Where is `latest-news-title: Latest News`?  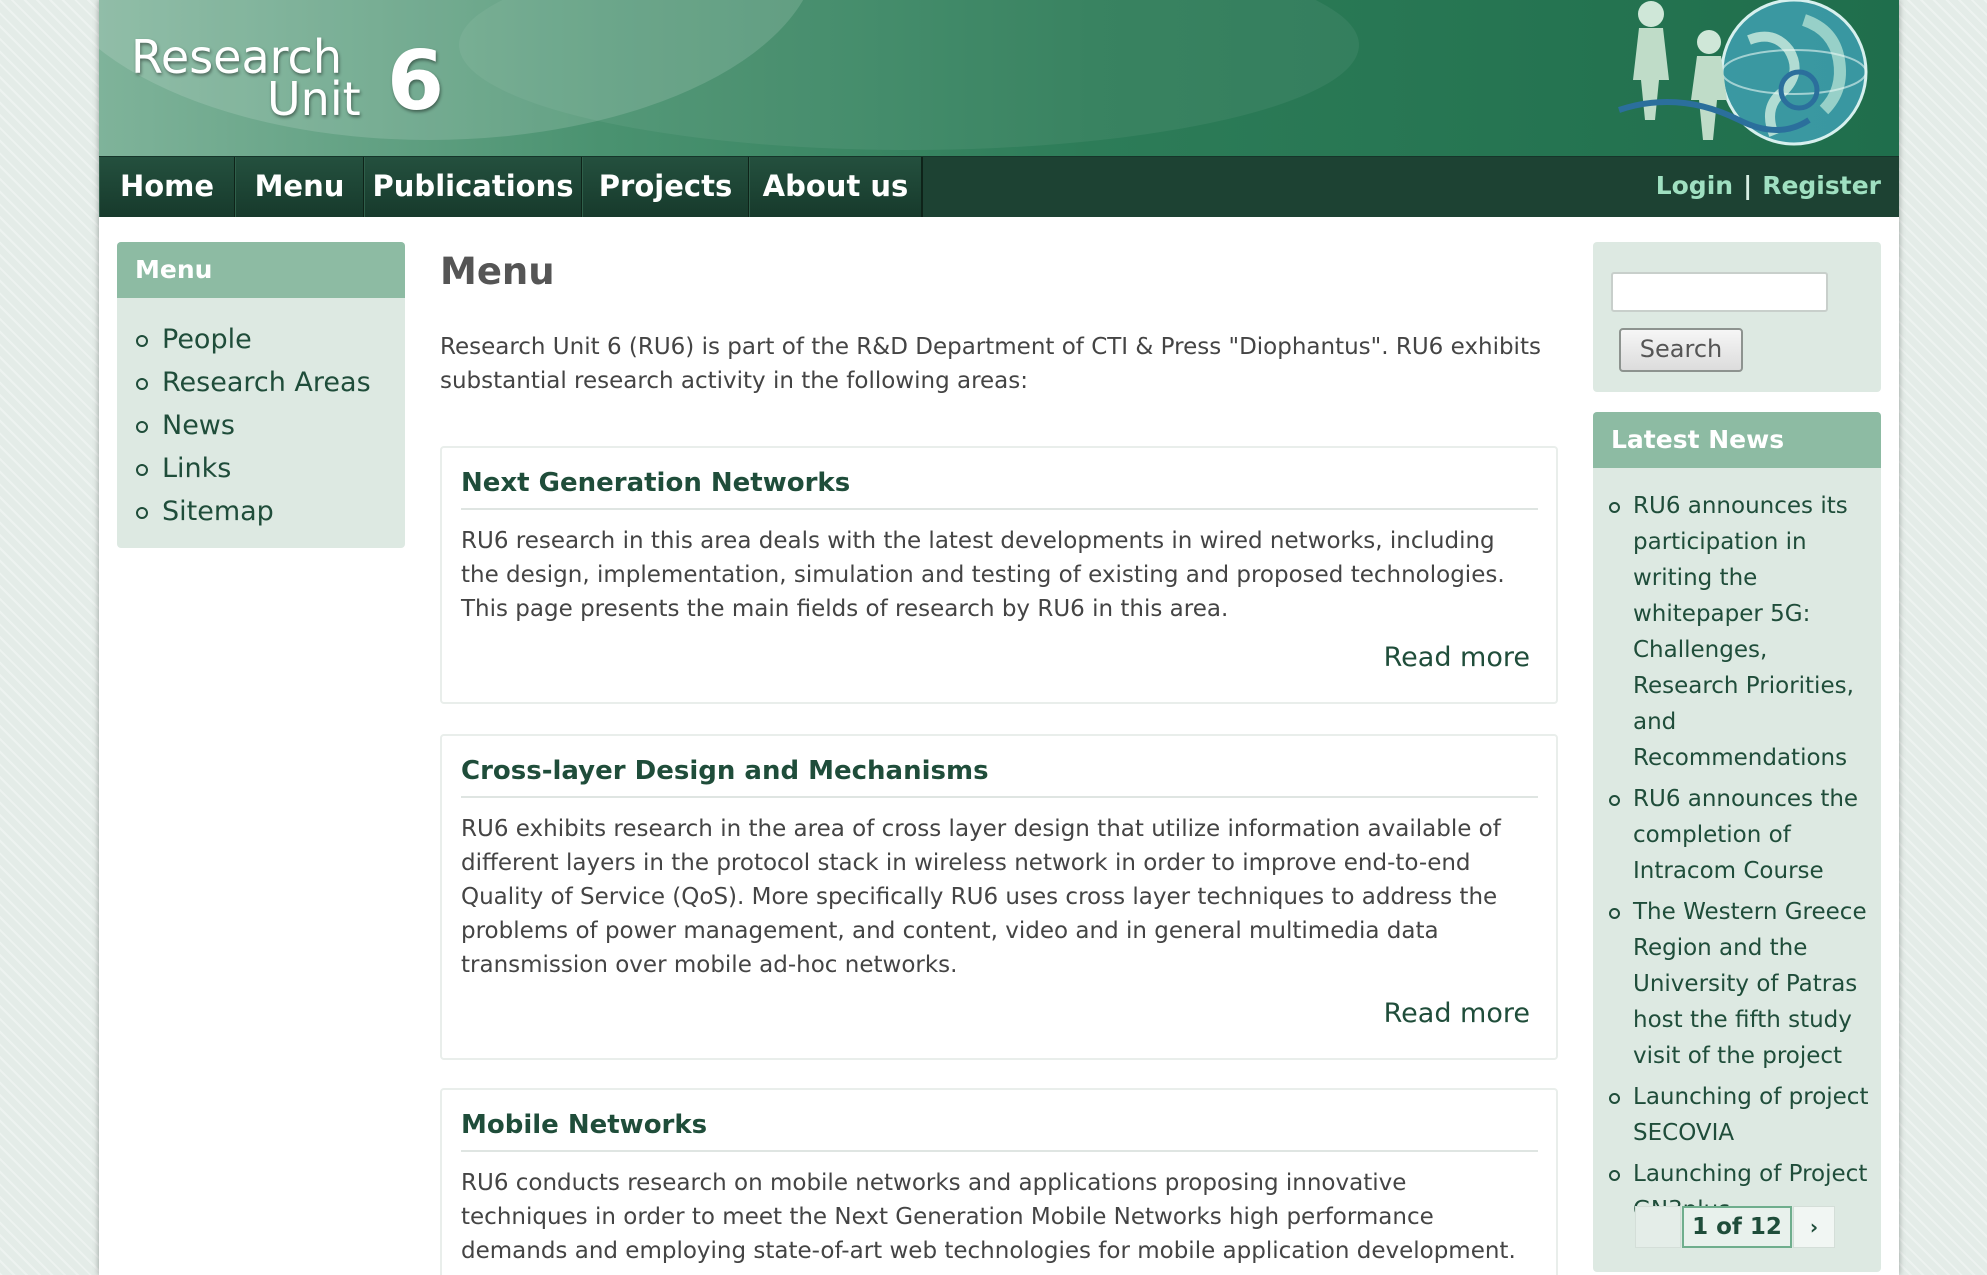 latest-news-title: Latest News is located at coordinates (1737, 440).